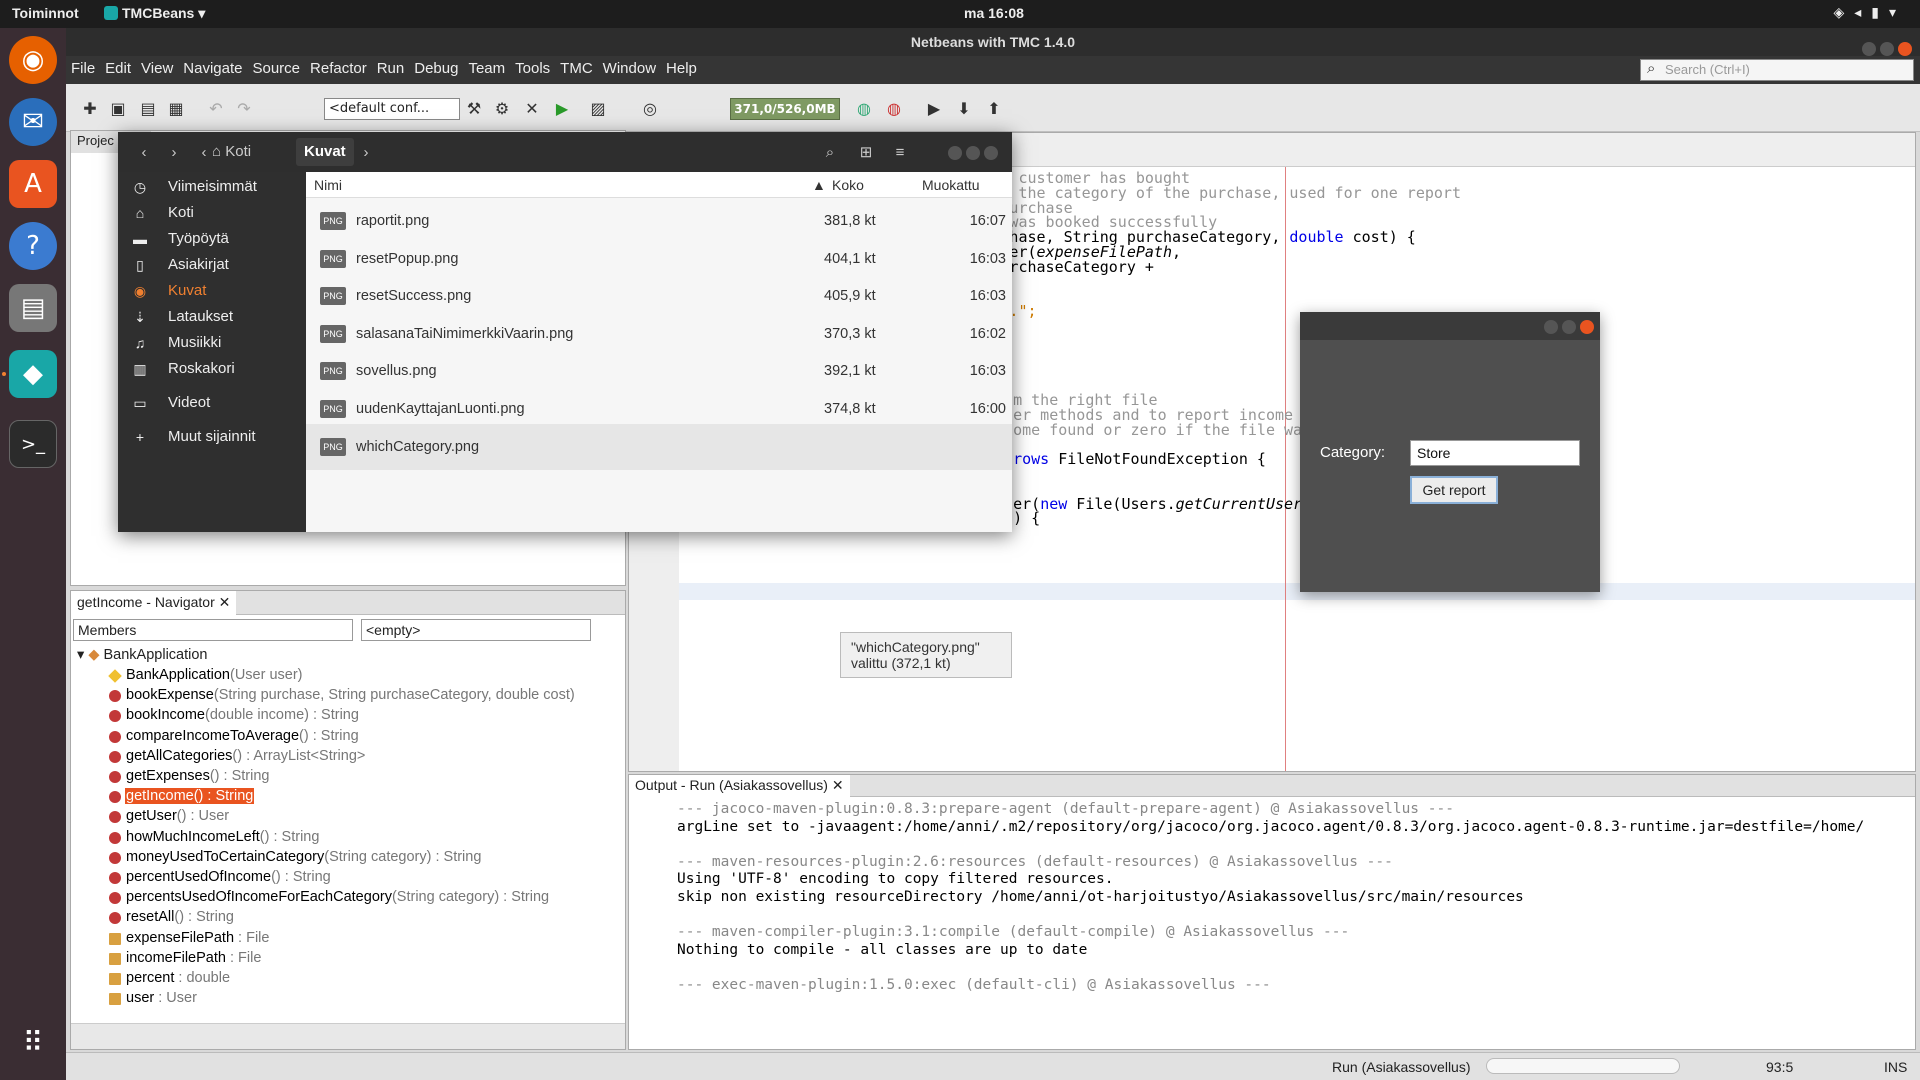 The image size is (1920, 1080). What do you see at coordinates (231, 152) in the screenshot?
I see `crumb-home: ⌂ Koti` at bounding box center [231, 152].